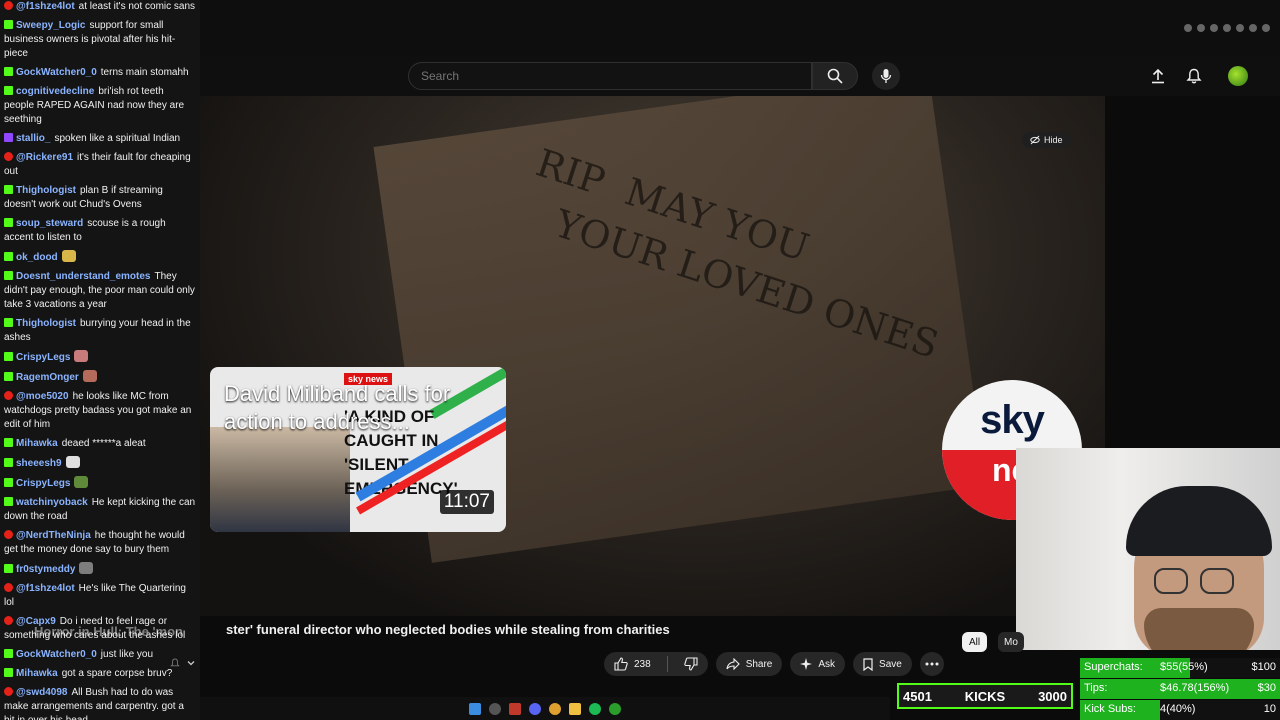  Describe the element at coordinates (44, 157) in the screenshot. I see `chat-username: @Rickere91` at that location.